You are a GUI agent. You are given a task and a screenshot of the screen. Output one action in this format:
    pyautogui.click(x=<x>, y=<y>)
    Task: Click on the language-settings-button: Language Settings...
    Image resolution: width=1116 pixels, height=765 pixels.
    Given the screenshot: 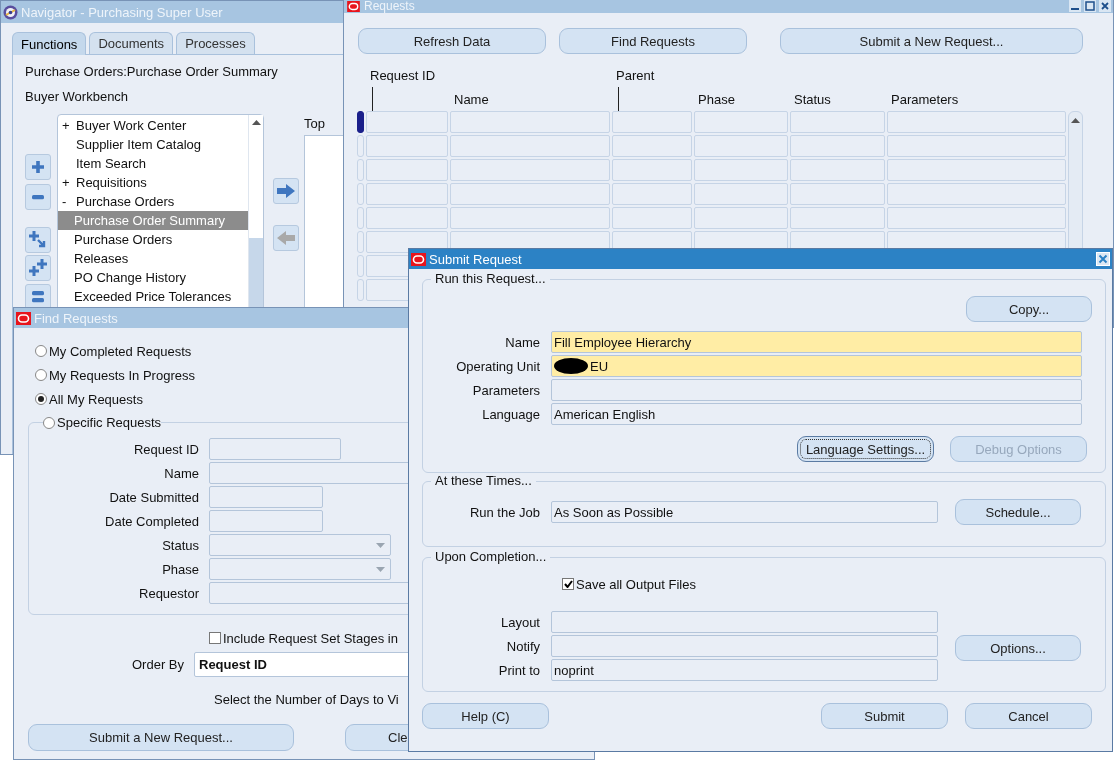 What is the action you would take?
    pyautogui.click(x=865, y=449)
    